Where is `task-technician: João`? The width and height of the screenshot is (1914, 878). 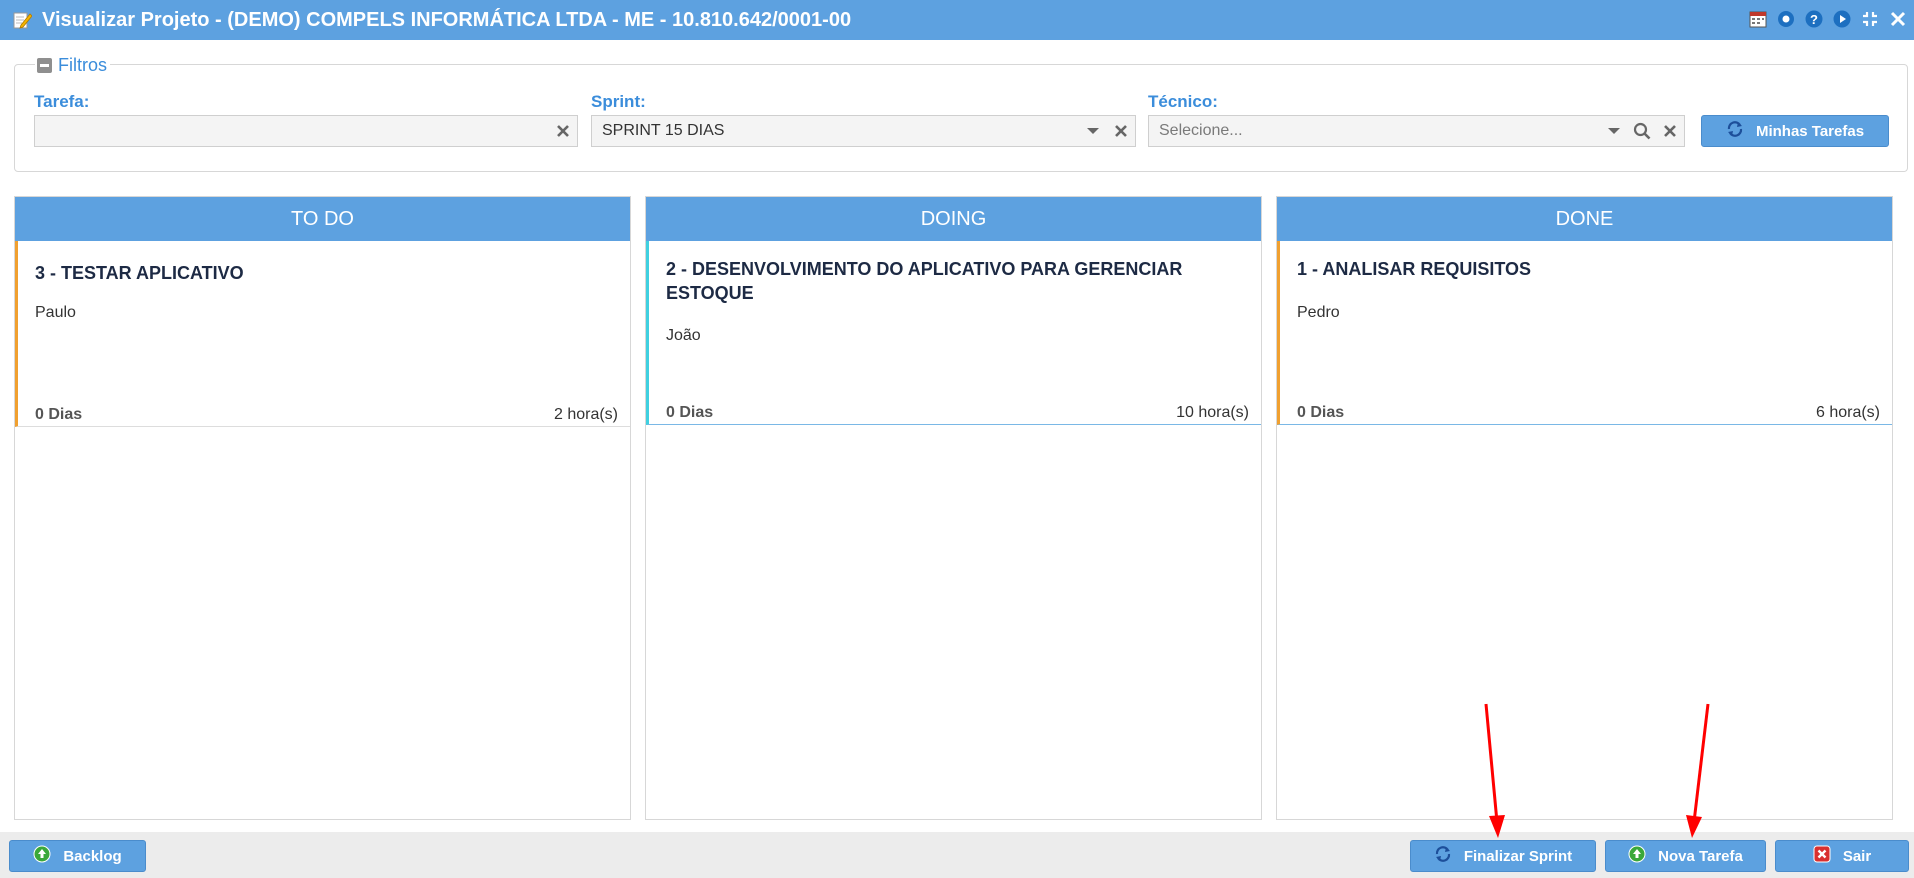
task-technician: João is located at coordinates (683, 335).